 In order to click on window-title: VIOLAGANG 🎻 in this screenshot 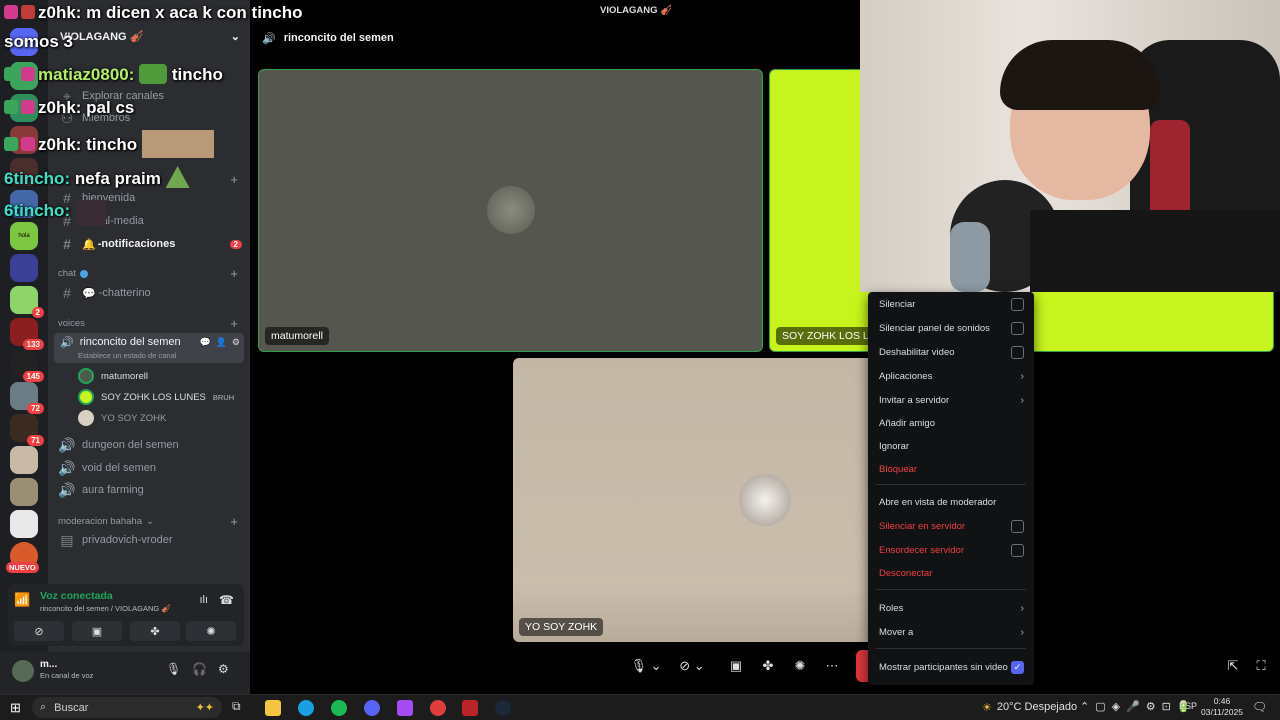, I will do `click(636, 10)`.